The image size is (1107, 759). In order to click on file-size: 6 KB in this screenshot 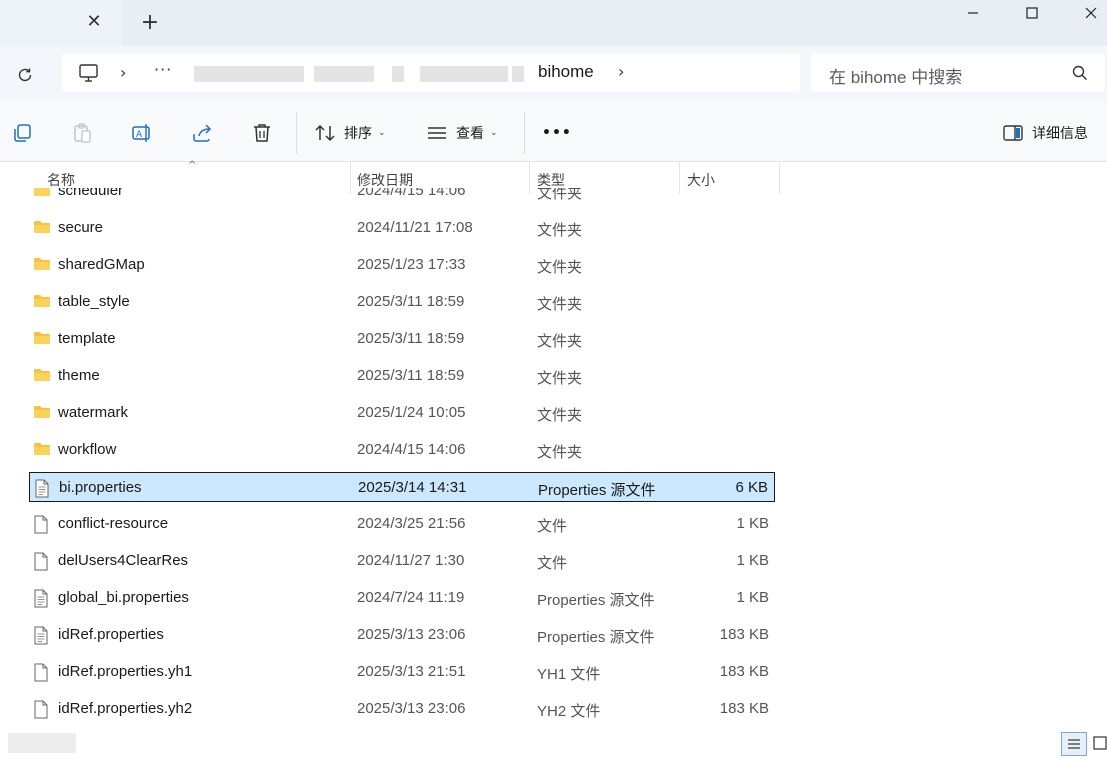, I will do `click(751, 487)`.